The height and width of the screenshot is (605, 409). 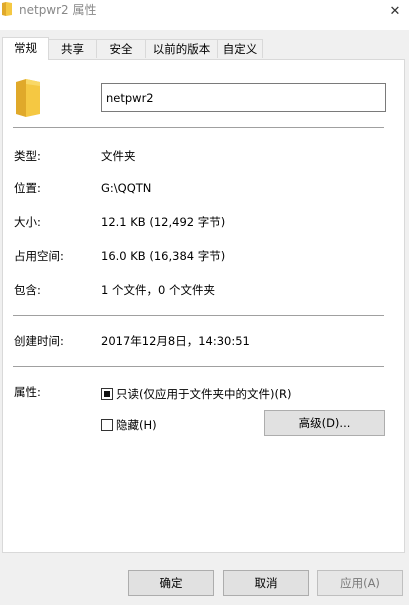 What do you see at coordinates (58, 10) in the screenshot?
I see `window-title: netpwr2 属性` at bounding box center [58, 10].